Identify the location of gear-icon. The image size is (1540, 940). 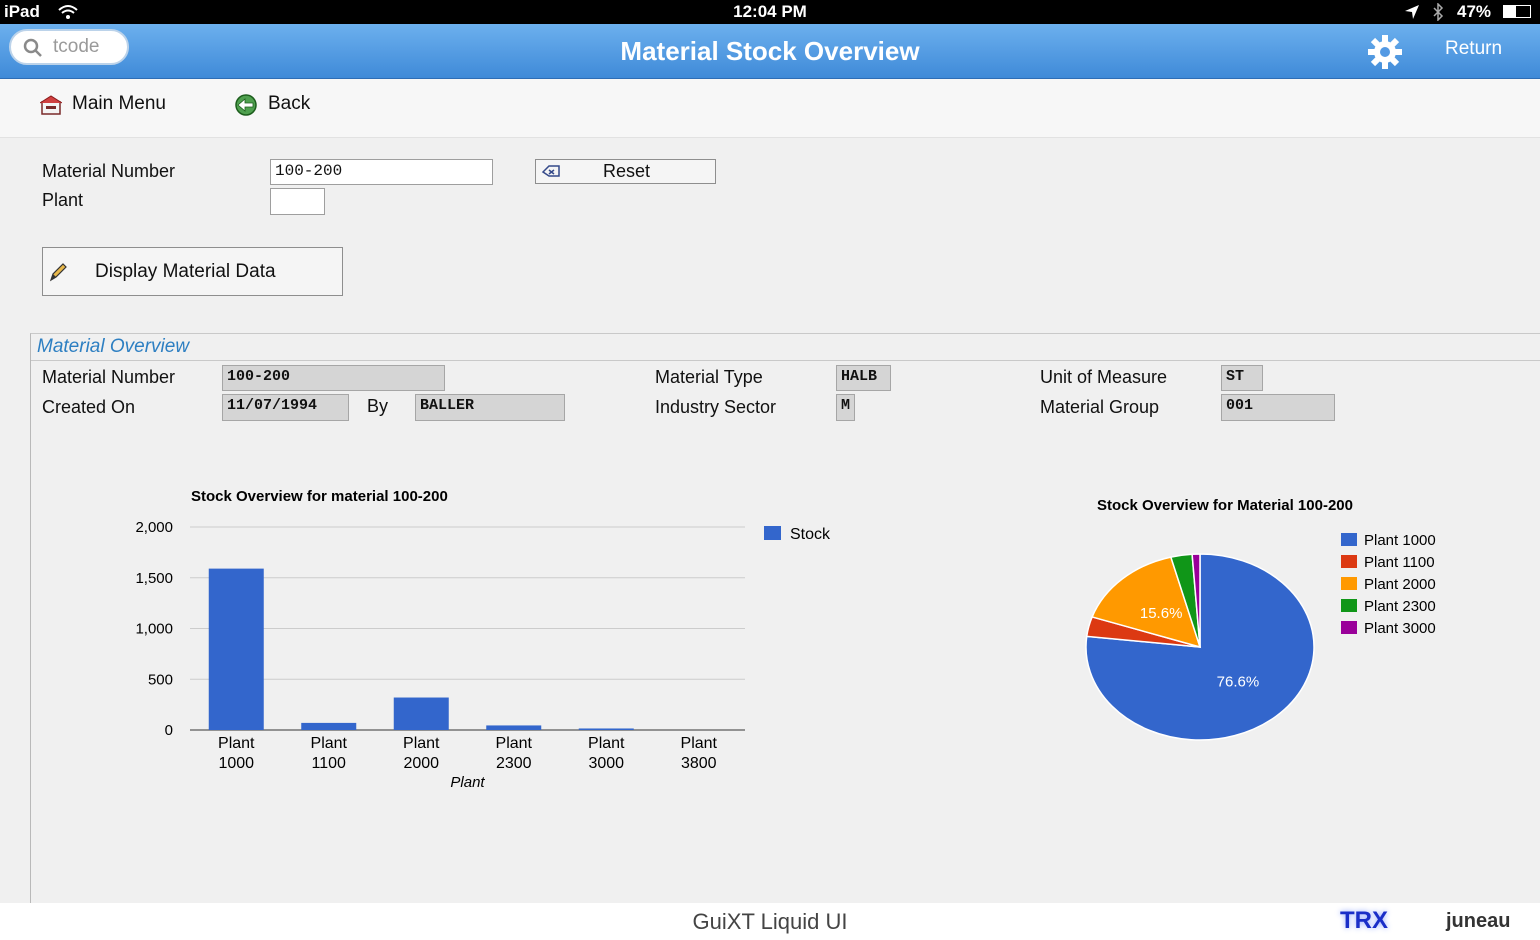
(1385, 52).